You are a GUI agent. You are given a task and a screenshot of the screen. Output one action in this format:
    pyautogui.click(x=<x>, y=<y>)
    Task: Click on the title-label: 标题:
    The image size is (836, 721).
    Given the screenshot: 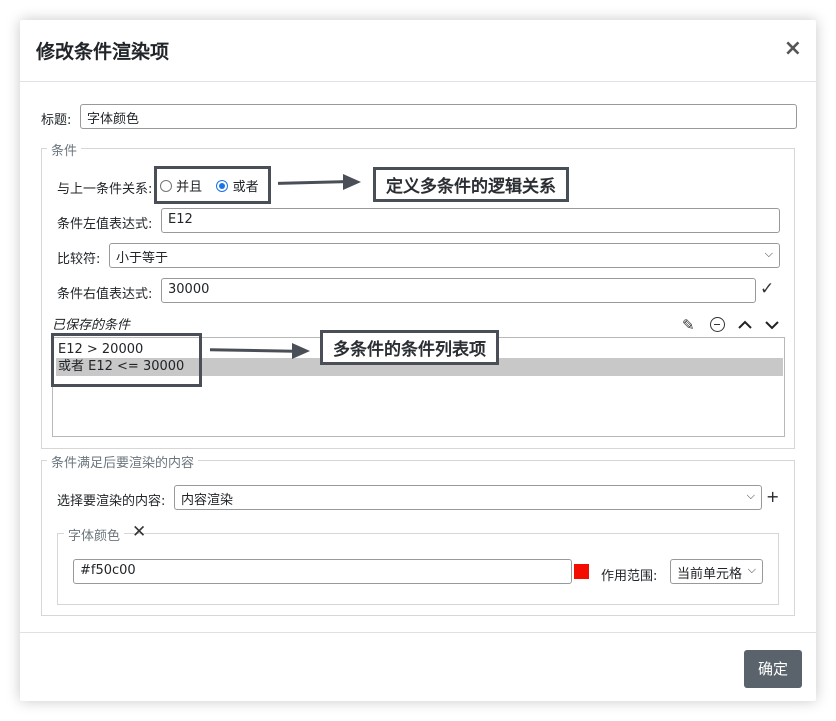 What is the action you would take?
    pyautogui.click(x=56, y=120)
    